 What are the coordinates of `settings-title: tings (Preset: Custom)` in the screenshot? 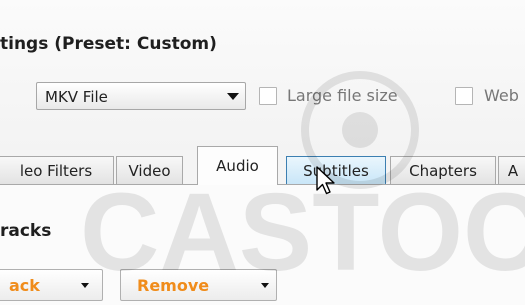 It's located at (108, 44).